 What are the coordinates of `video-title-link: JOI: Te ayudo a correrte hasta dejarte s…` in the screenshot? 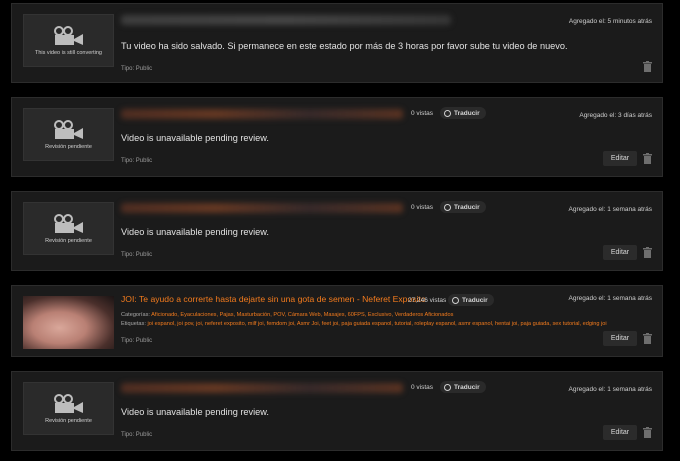 It's located at (273, 299).